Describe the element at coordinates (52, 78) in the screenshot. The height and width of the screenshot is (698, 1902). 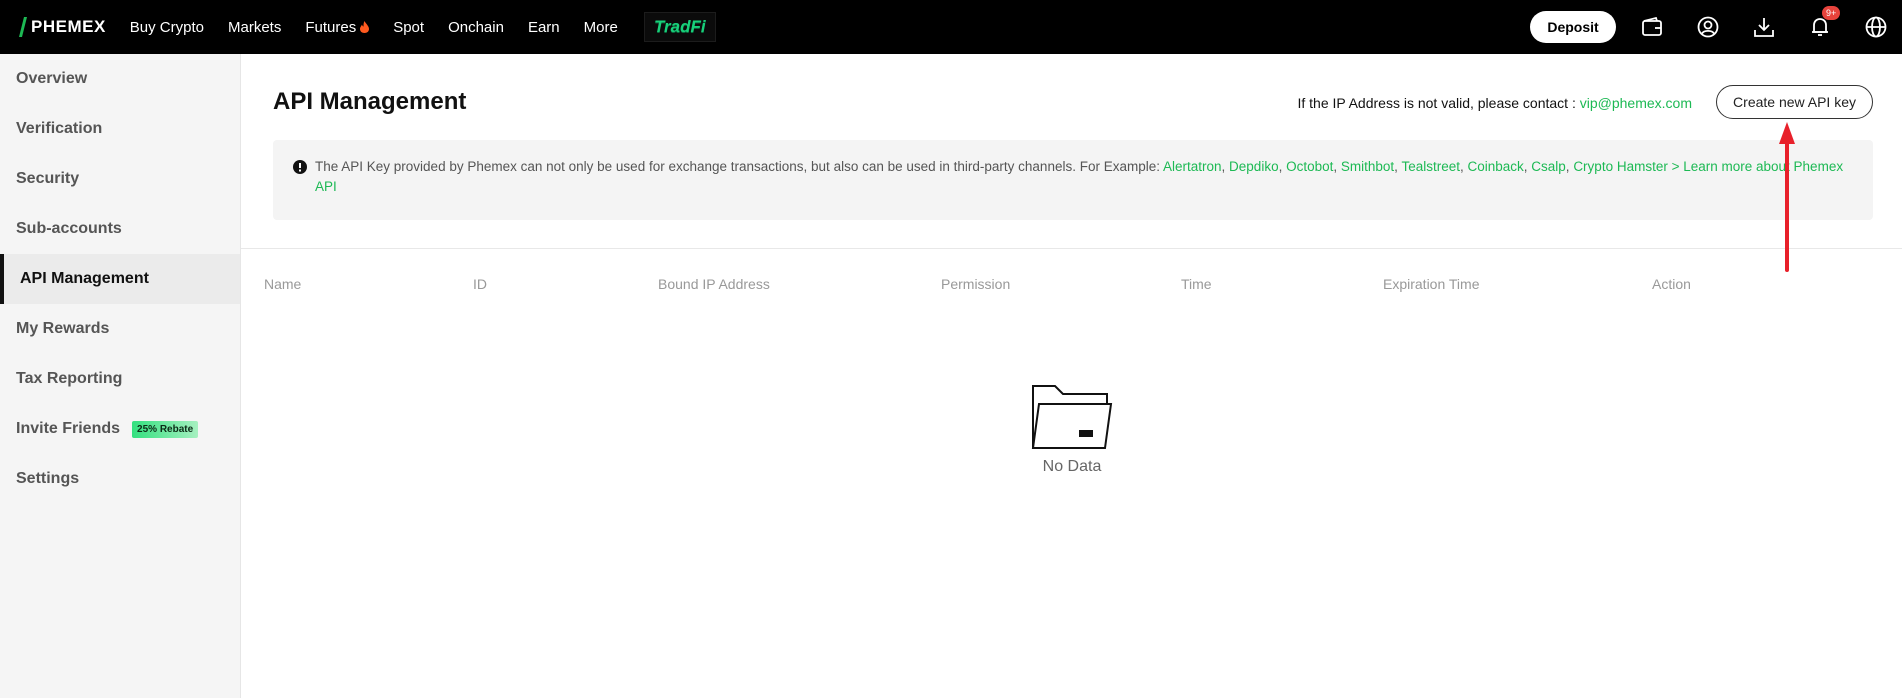
I see `sidebar-item-label: Overview` at that location.